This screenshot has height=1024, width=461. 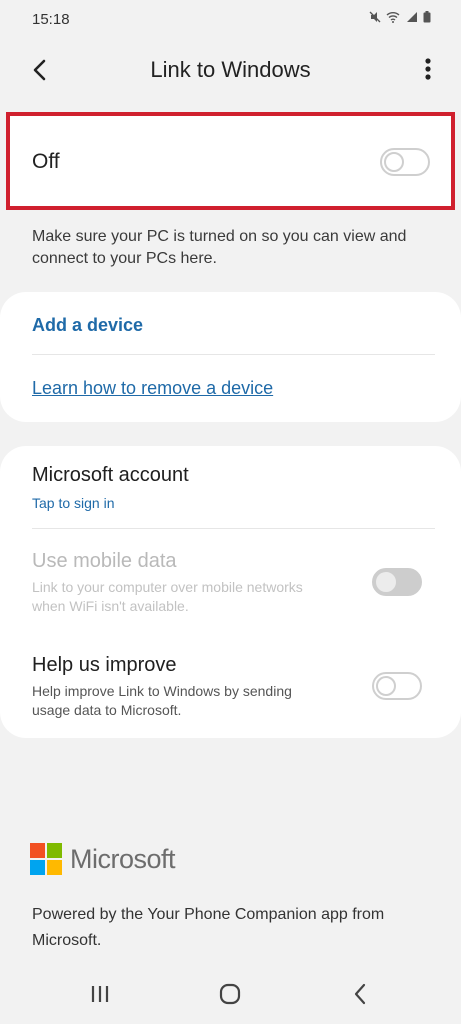 What do you see at coordinates (54, 850) in the screenshot?
I see `logo-square-green` at bounding box center [54, 850].